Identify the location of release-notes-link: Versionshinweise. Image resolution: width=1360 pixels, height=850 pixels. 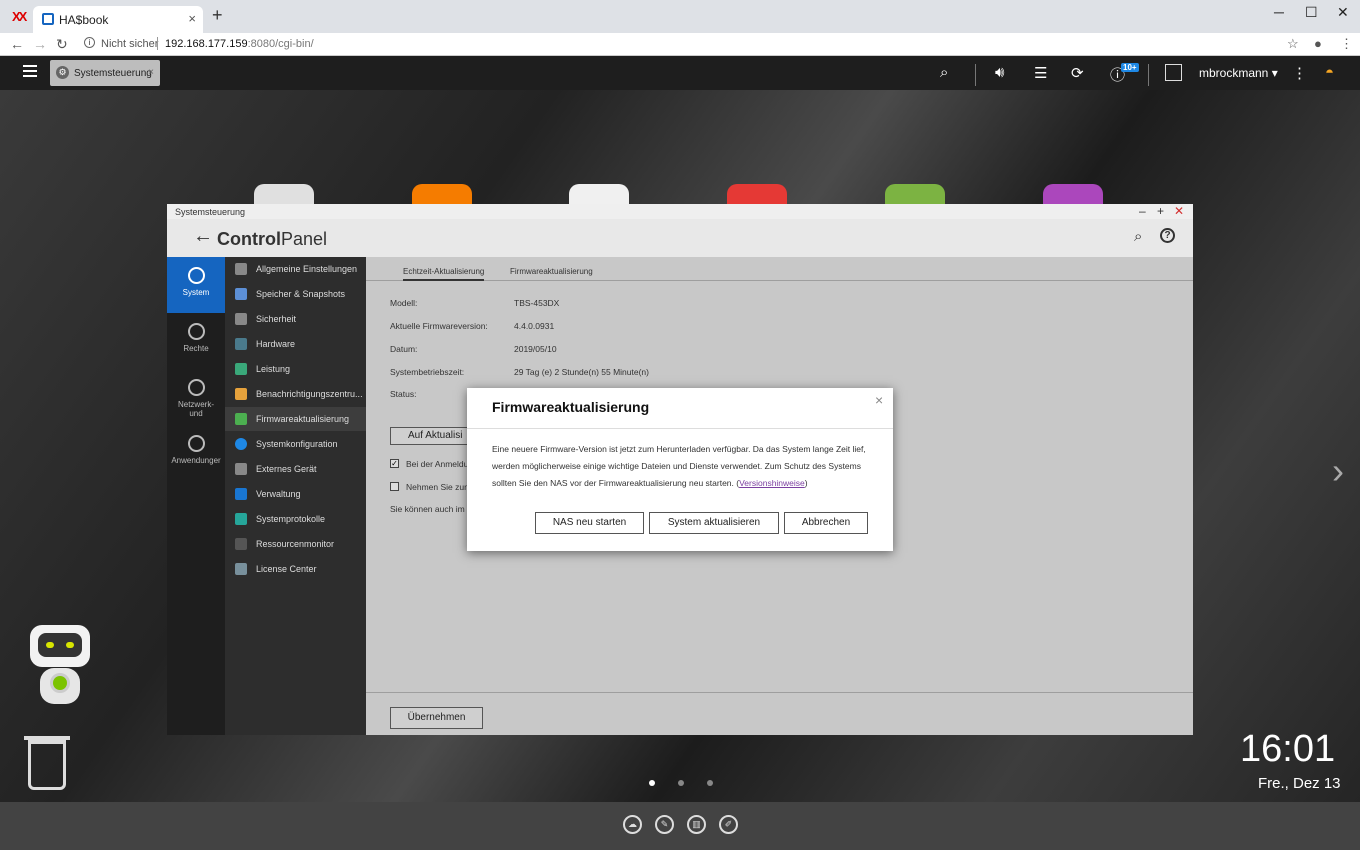
(772, 483).